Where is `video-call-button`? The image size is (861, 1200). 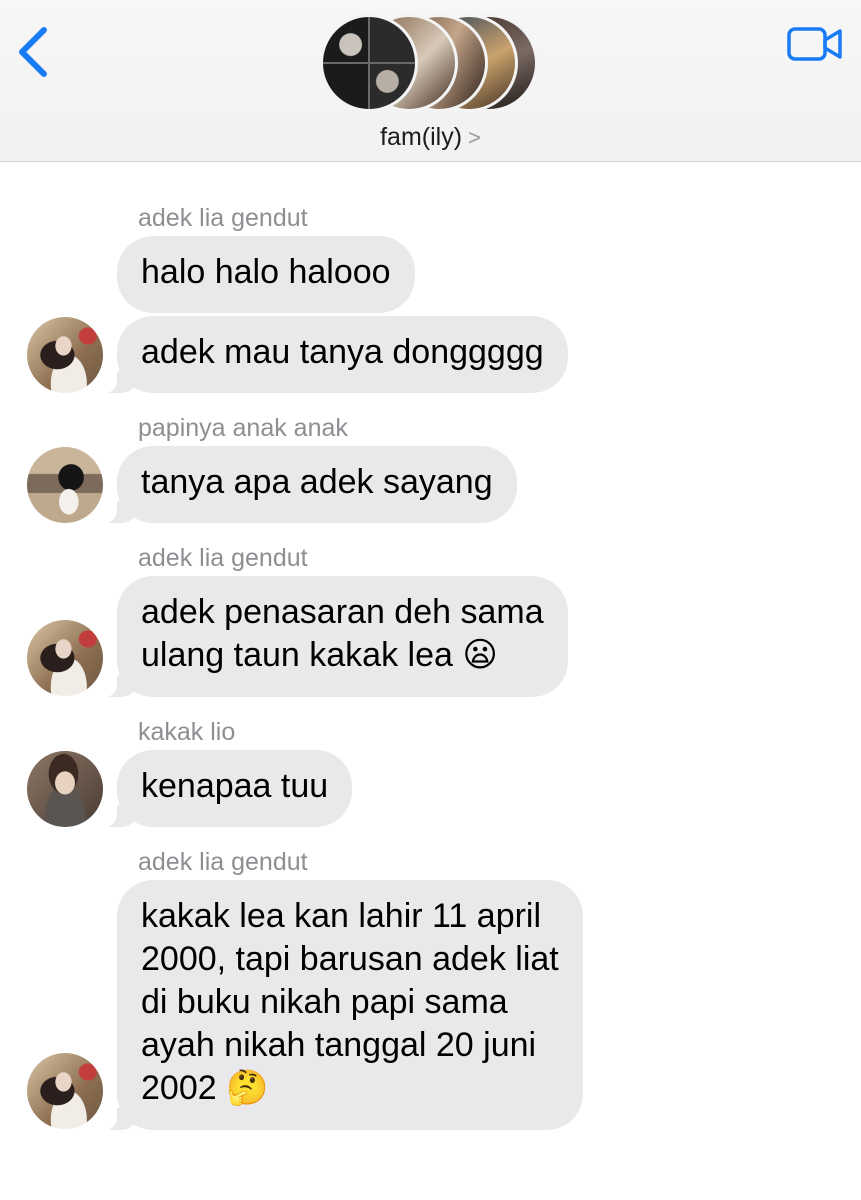
video-call-button is located at coordinates (815, 44).